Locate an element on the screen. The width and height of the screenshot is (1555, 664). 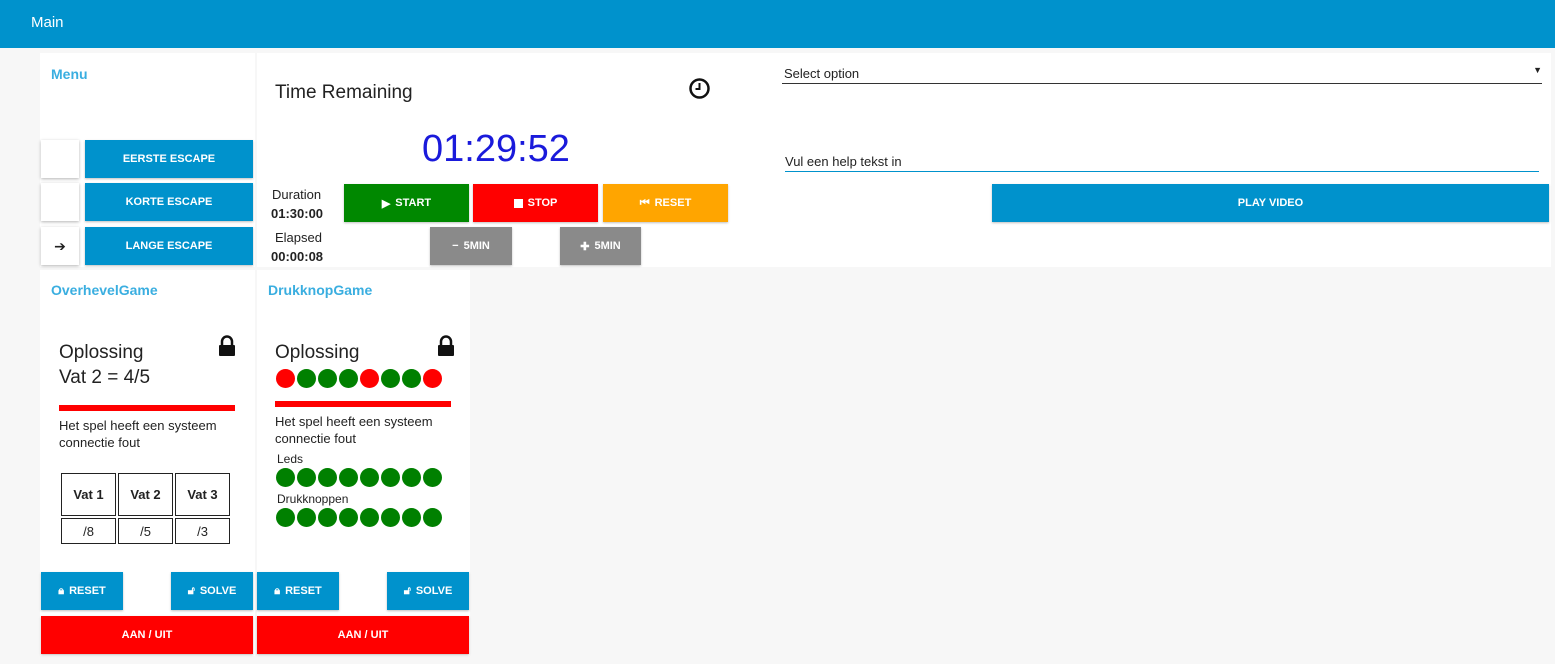
play-icon: ▶ is located at coordinates (386, 203).